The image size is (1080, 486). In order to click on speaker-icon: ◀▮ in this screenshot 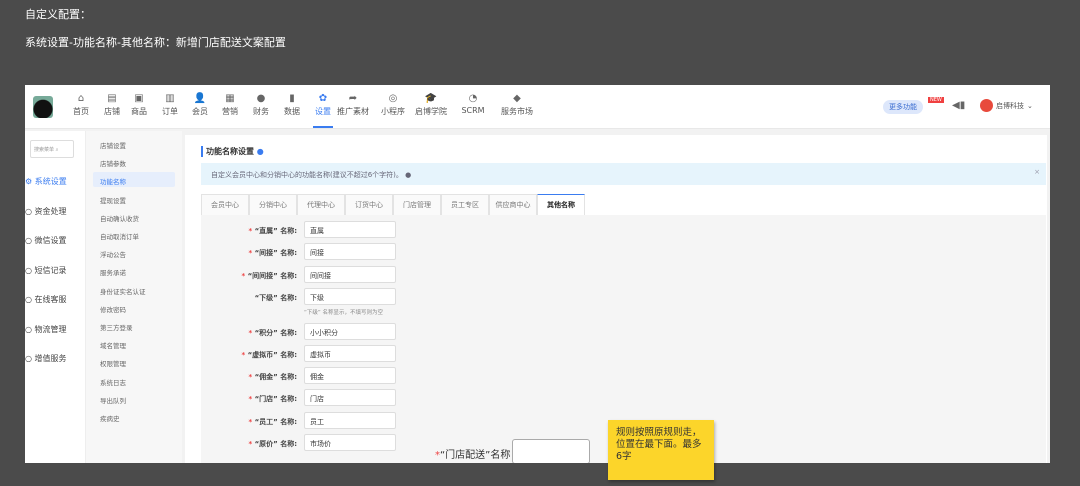, I will do `click(958, 105)`.